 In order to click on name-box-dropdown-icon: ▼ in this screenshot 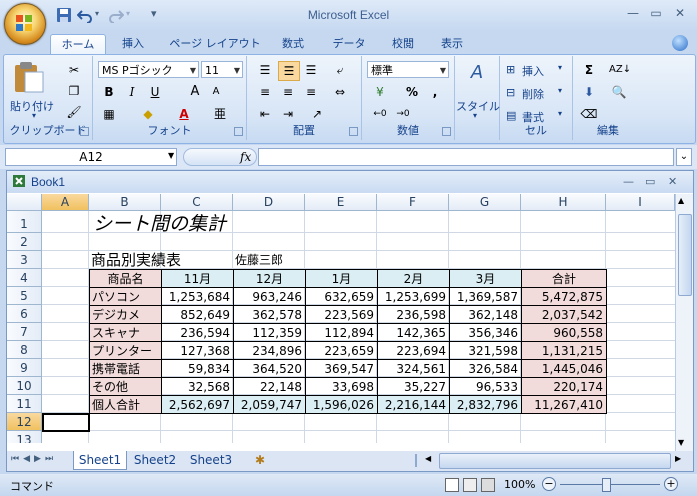, I will do `click(171, 155)`.